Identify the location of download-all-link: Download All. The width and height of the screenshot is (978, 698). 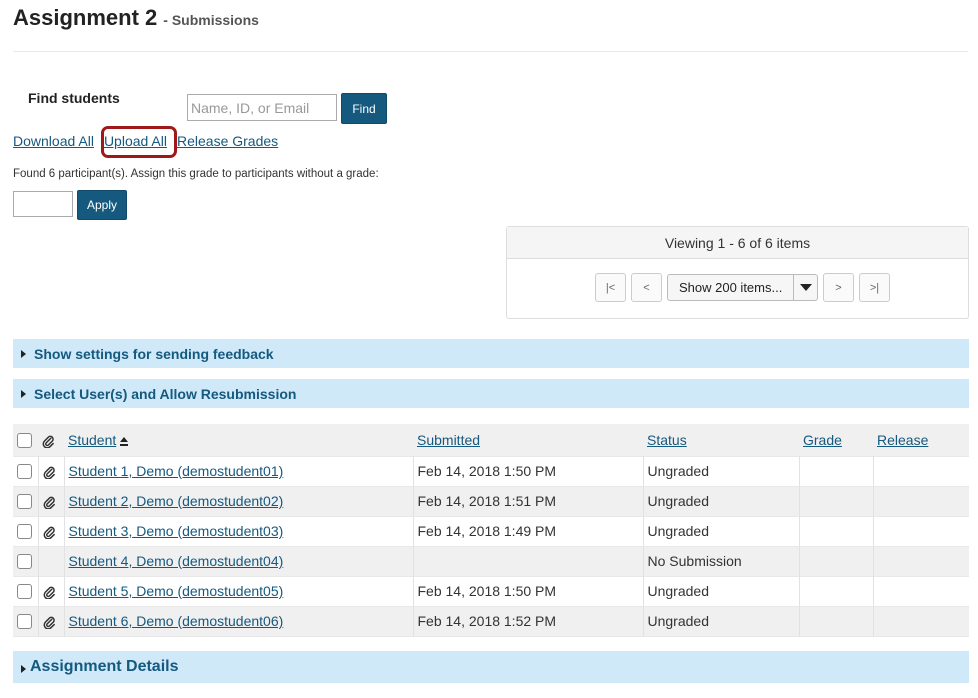
(53, 141).